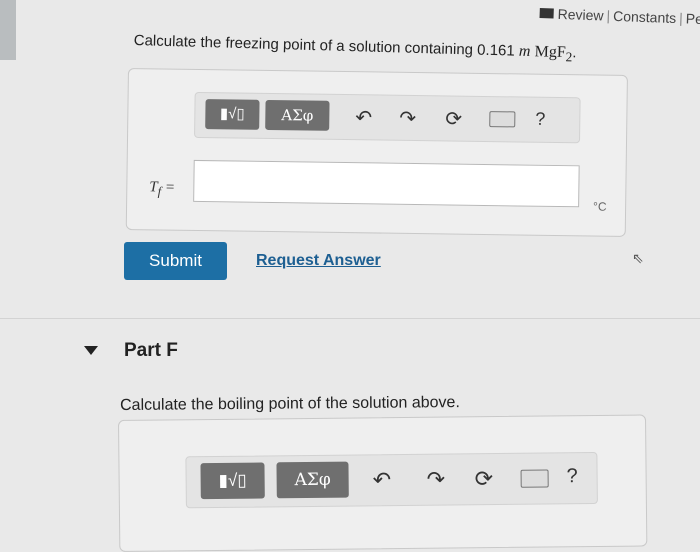  I want to click on molality-unit: m, so click(524, 51).